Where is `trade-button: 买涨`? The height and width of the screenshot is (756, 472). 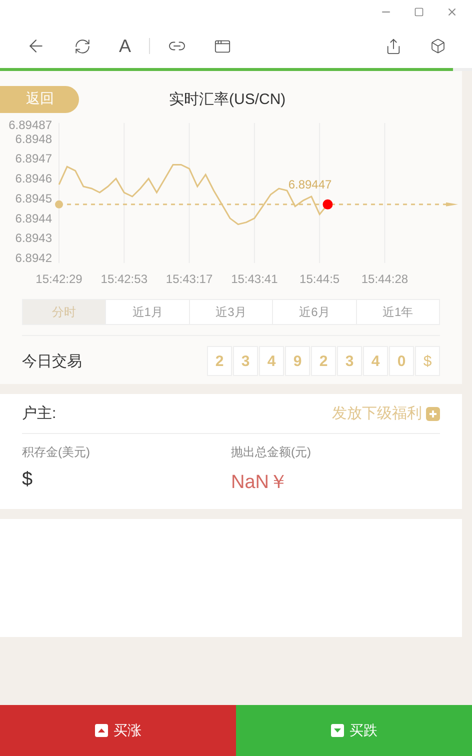 trade-button: 买涨 is located at coordinates (118, 730).